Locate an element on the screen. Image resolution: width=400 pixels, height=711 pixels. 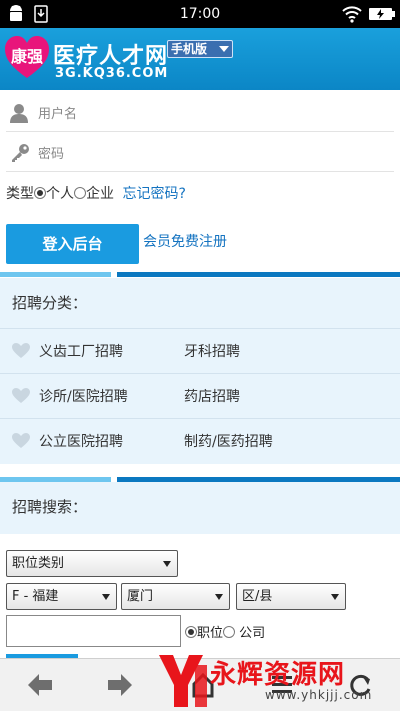
province-value: F - 福建 is located at coordinates (35, 596).